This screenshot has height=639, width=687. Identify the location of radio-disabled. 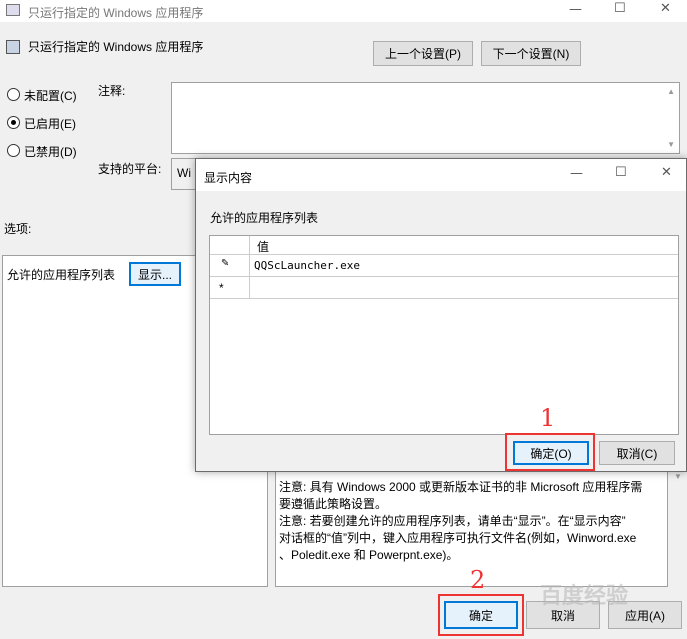
(13, 150).